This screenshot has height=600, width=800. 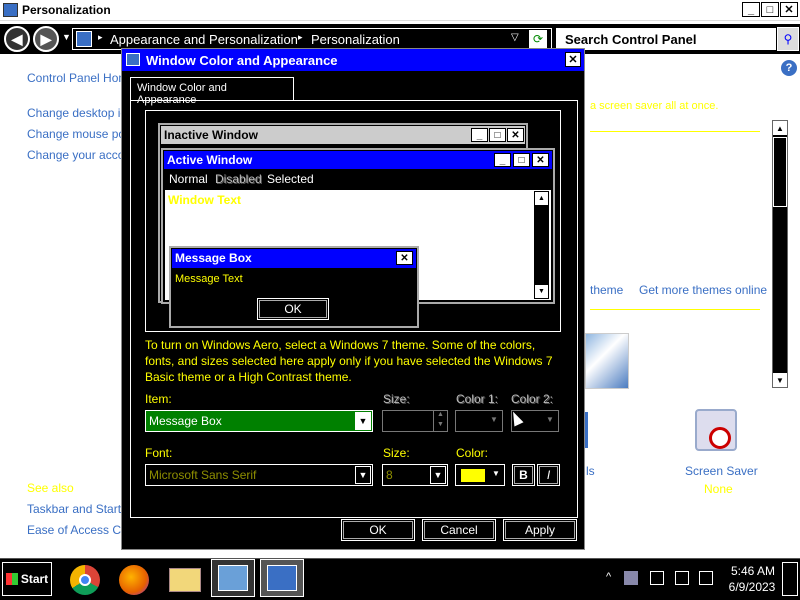 What do you see at coordinates (459, 530) in the screenshot?
I see `cancel-button: Cancel` at bounding box center [459, 530].